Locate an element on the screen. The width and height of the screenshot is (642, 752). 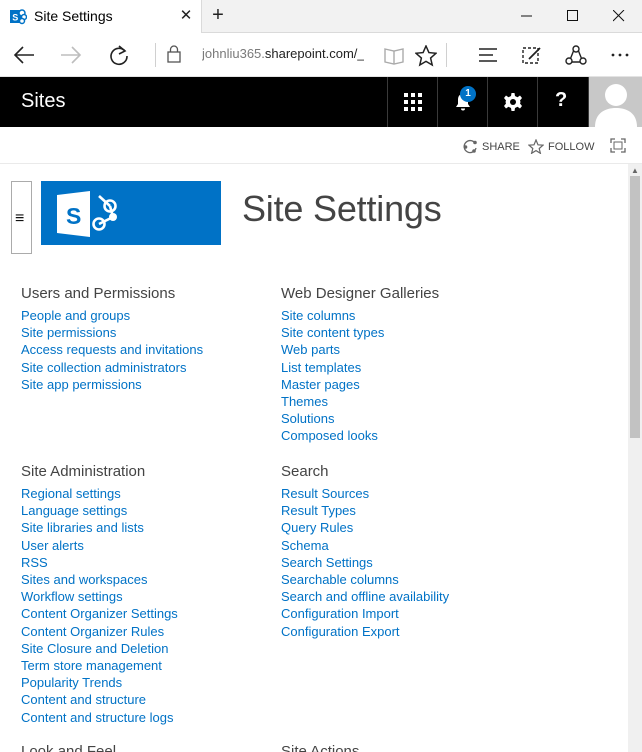
settings-link: Search Settings is located at coordinates (327, 562).